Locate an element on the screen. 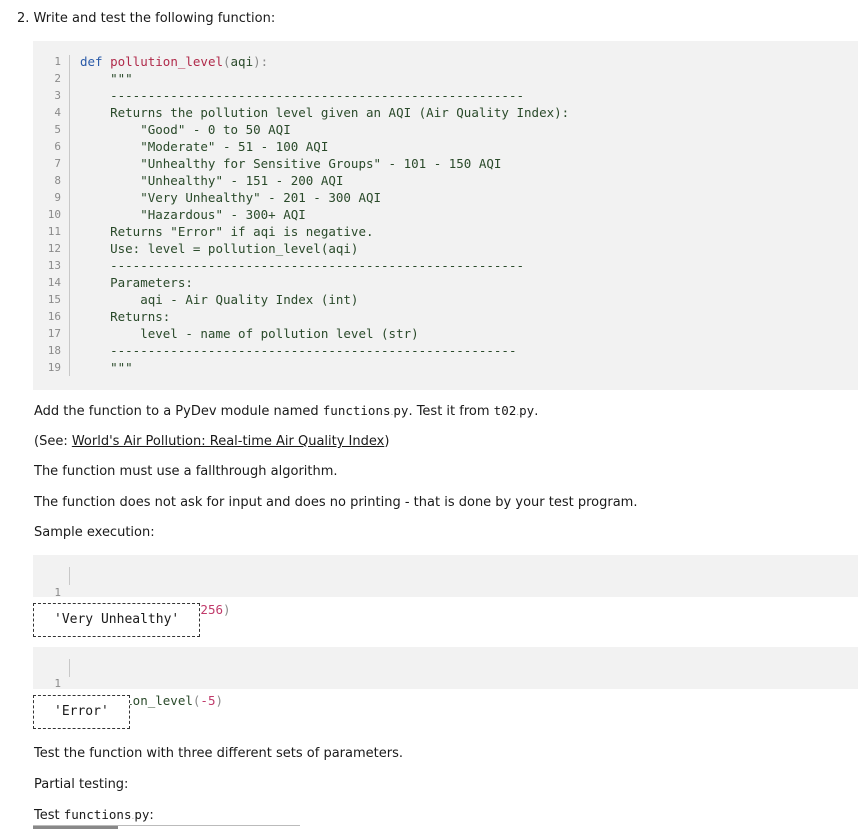 This screenshot has height=829, width=858. code-line: 5 "Good" - 0 to 50 AQI is located at coordinates (445, 129).